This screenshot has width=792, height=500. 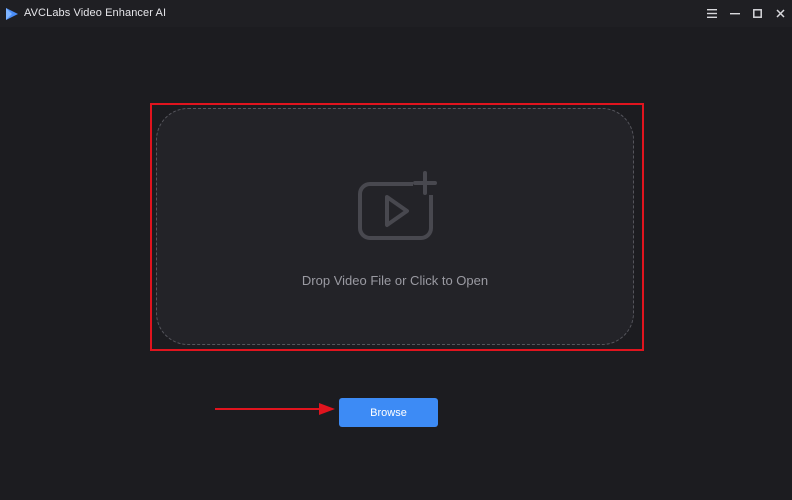 I want to click on menu-button, so click(x=711, y=13).